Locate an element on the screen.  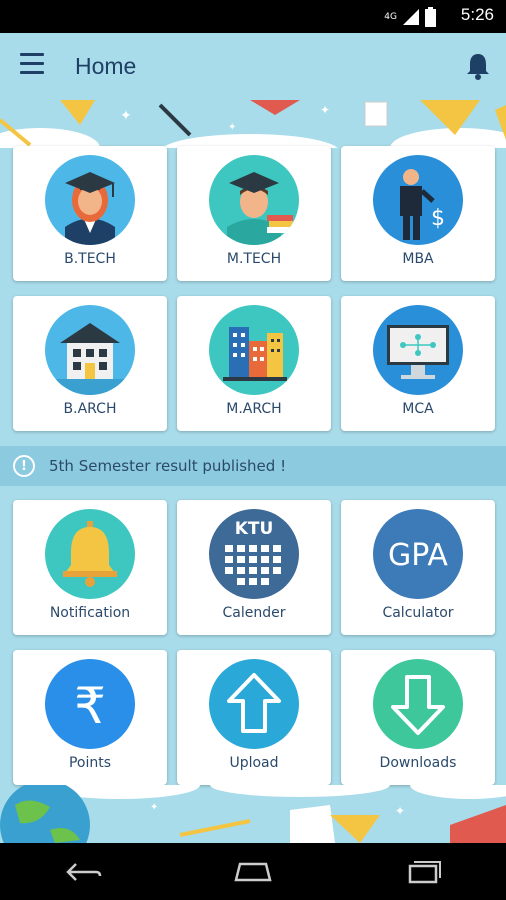
gpa-calculator-card: GPA Calculator is located at coordinates (418, 567).